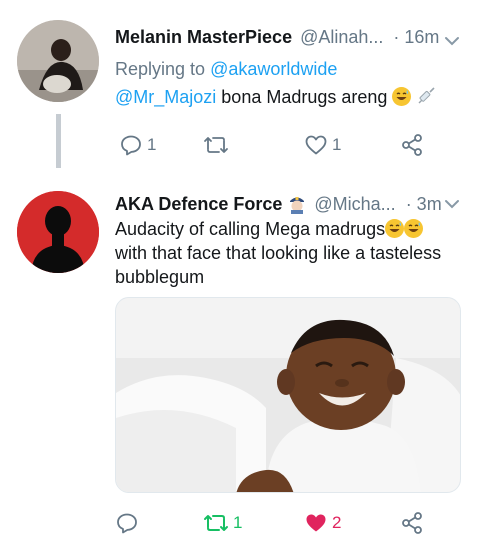  What do you see at coordinates (198, 204) in the screenshot?
I see `display-name: AKA Defence Force` at bounding box center [198, 204].